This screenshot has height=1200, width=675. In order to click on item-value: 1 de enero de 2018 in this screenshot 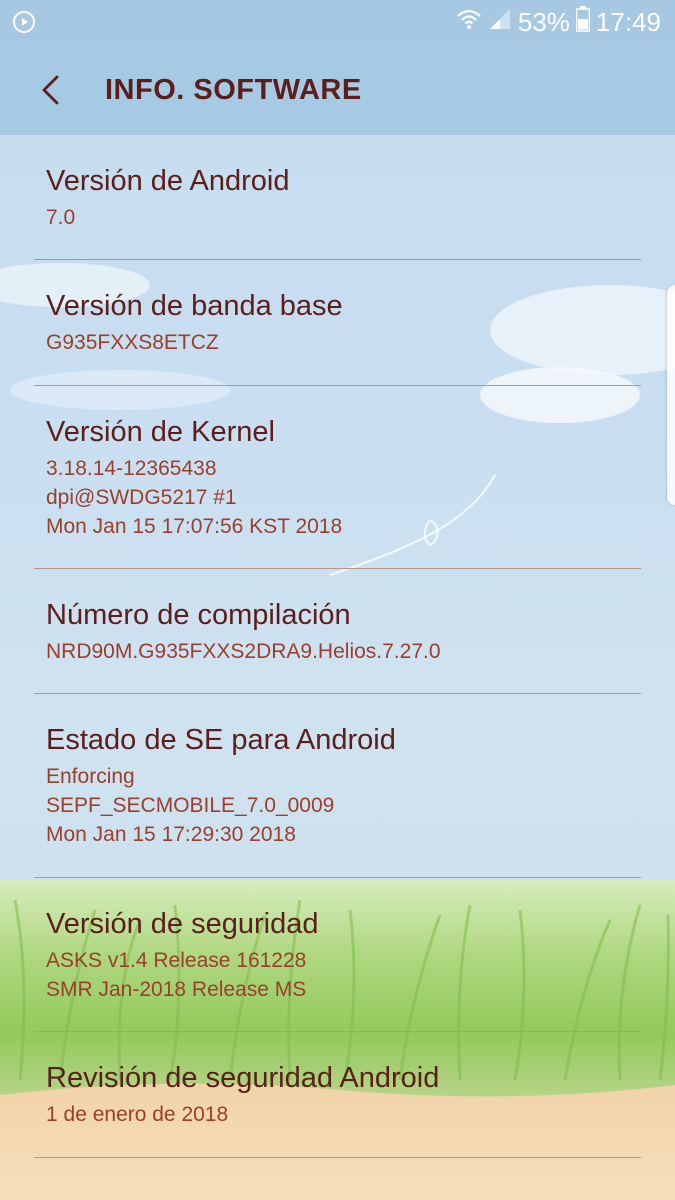, I will do `click(137, 1114)`.